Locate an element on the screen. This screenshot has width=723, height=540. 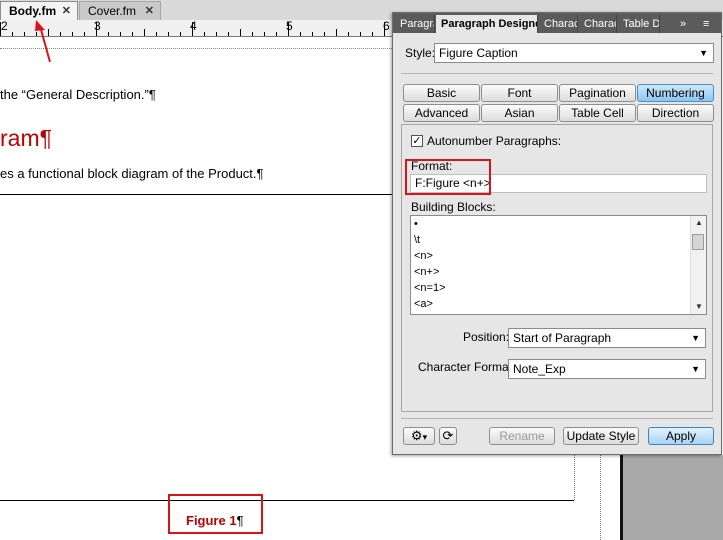
autonumber-checkbox: ✓ is located at coordinates (417, 141).